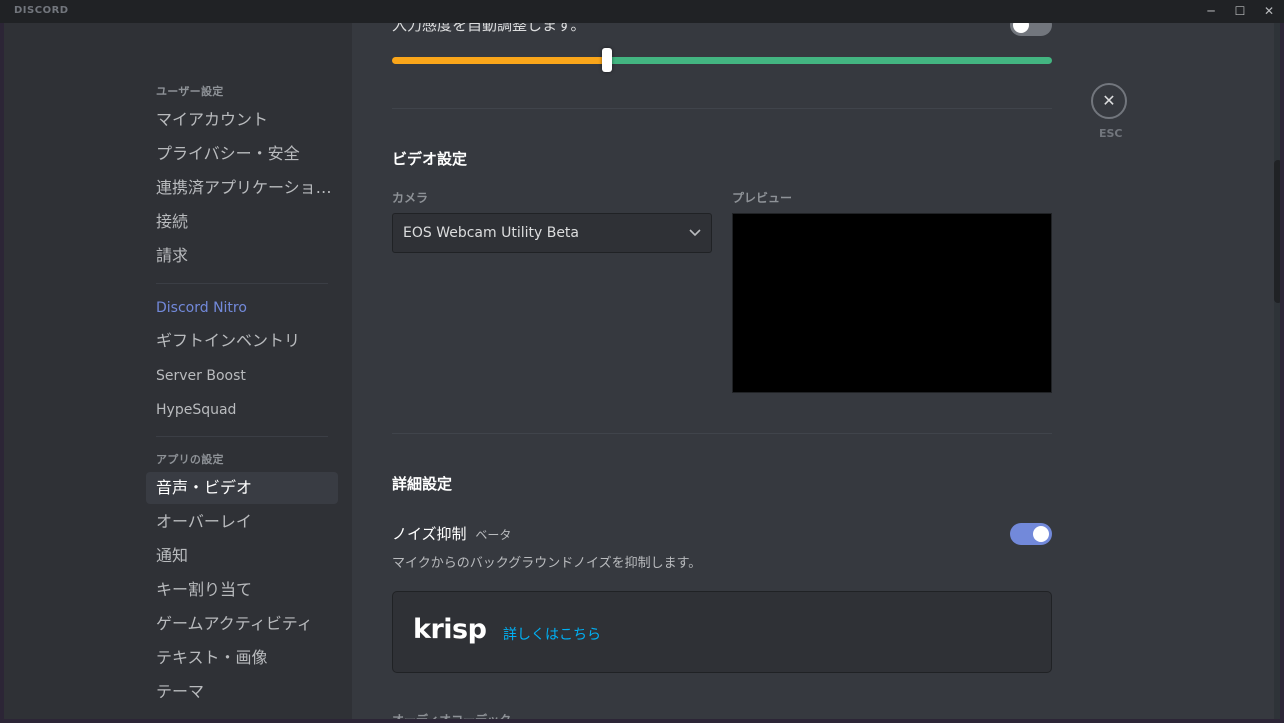 The image size is (1284, 723). What do you see at coordinates (242, 222) in the screenshot?
I see `sidebar-item-connections: 接続` at bounding box center [242, 222].